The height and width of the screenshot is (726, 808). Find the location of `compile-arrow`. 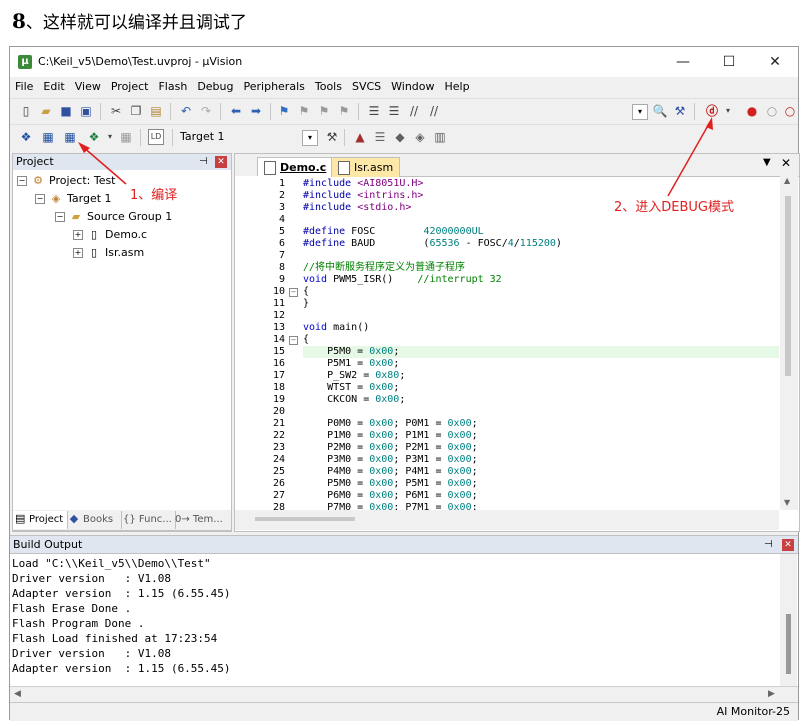

compile-arrow is located at coordinates (104, 165).